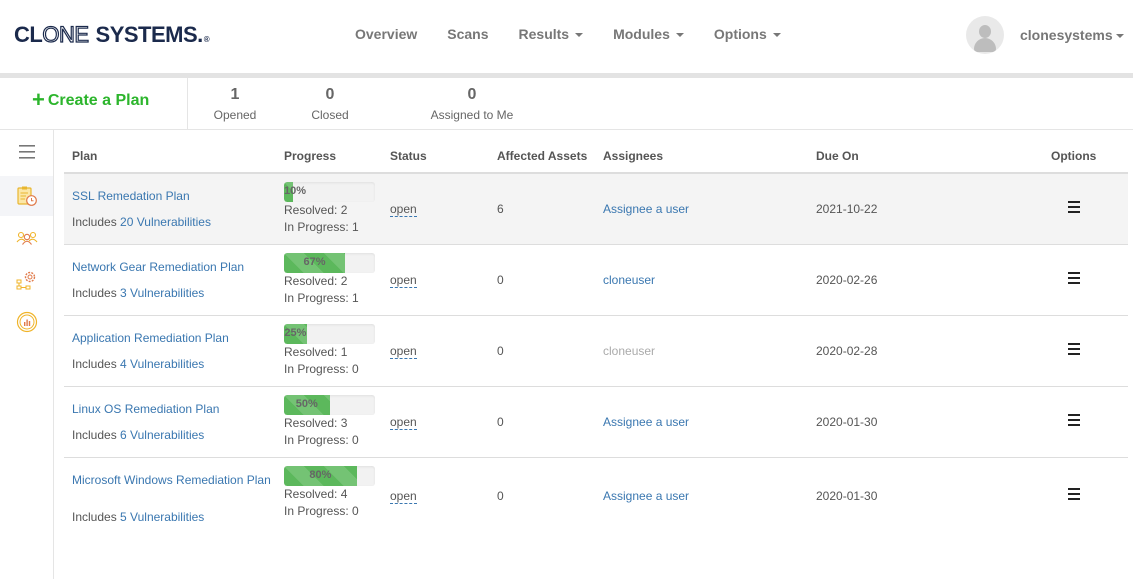 This screenshot has width=1133, height=579. Describe the element at coordinates (985, 31) in the screenshot. I see `avatar-head` at that location.